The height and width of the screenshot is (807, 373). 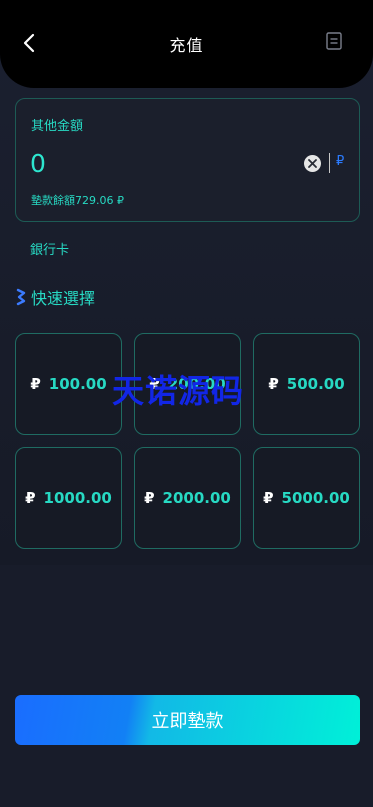 I want to click on document-icon, so click(x=334, y=41).